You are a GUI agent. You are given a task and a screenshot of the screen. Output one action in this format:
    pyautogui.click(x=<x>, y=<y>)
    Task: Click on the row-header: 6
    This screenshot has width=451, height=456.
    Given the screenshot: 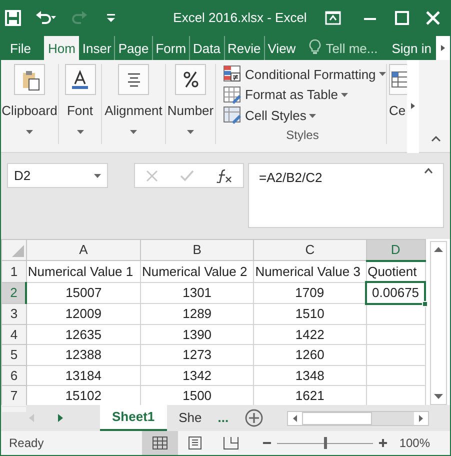 What is the action you would take?
    pyautogui.click(x=14, y=375)
    